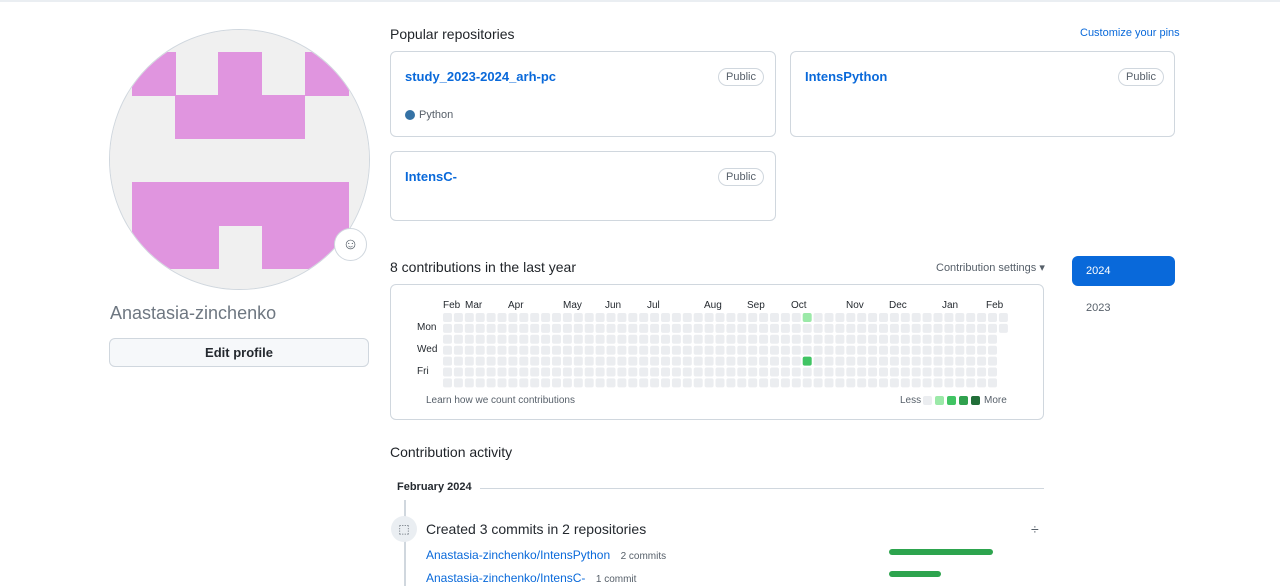 The height and width of the screenshot is (586, 1280). What do you see at coordinates (518, 555) in the screenshot?
I see `activity-repo-link: Anastasia-zinchenko/IntensPython` at bounding box center [518, 555].